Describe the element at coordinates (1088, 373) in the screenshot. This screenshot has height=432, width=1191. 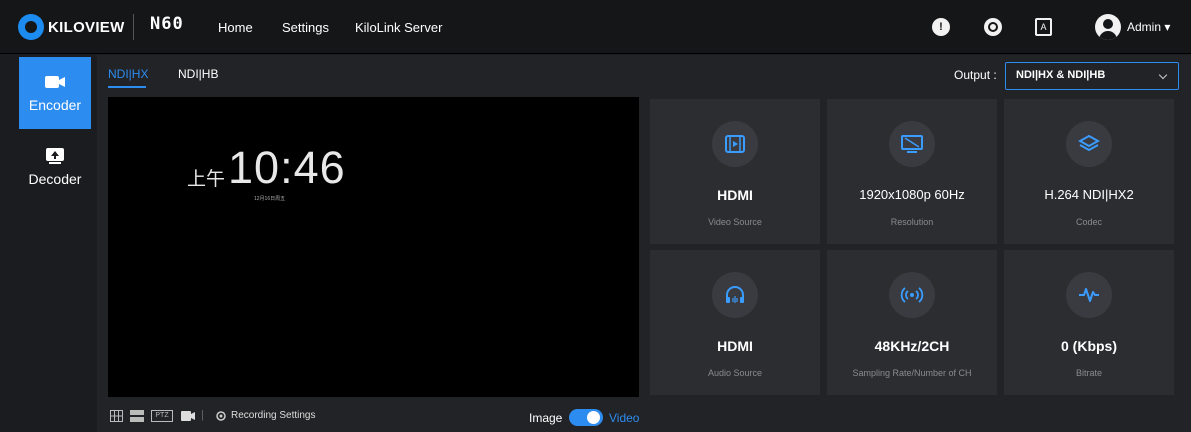
I see `card-label: Bitrate` at that location.